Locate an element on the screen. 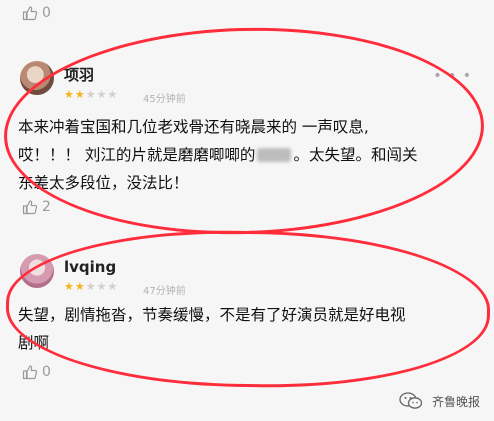  comment-line: 东差太多段位，没法比！ is located at coordinates (103, 183).